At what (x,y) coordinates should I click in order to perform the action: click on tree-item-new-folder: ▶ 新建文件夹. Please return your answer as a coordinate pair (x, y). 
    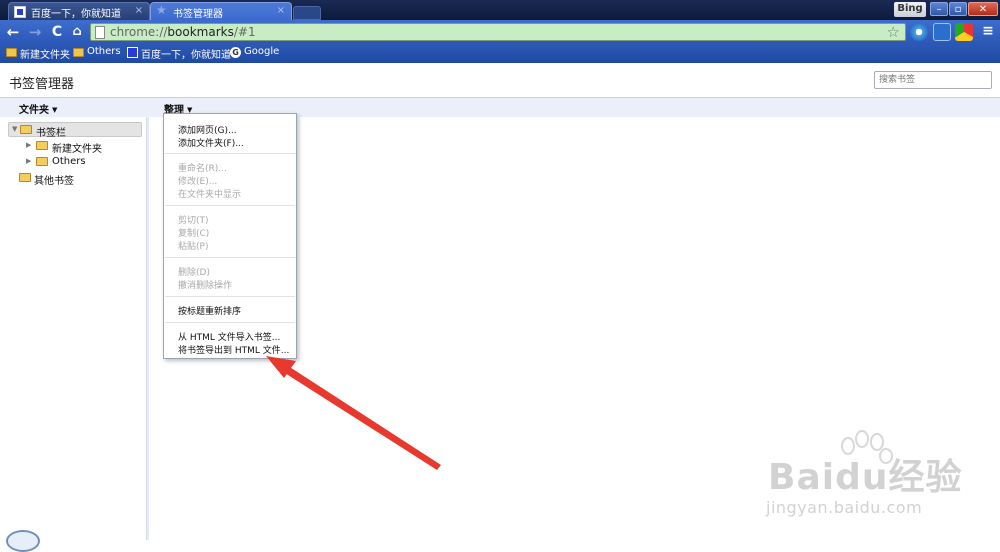
    Looking at the image, I should click on (81, 147).